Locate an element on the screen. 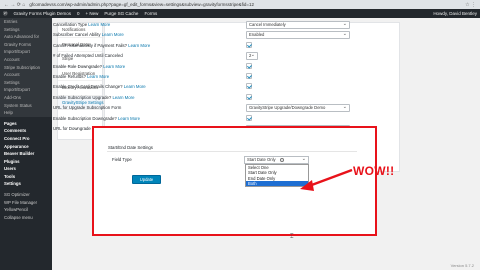 The width and height of the screenshot is (480, 270). settings-row: Enable Role Downgrade? Learn More is located at coordinates (213, 67).